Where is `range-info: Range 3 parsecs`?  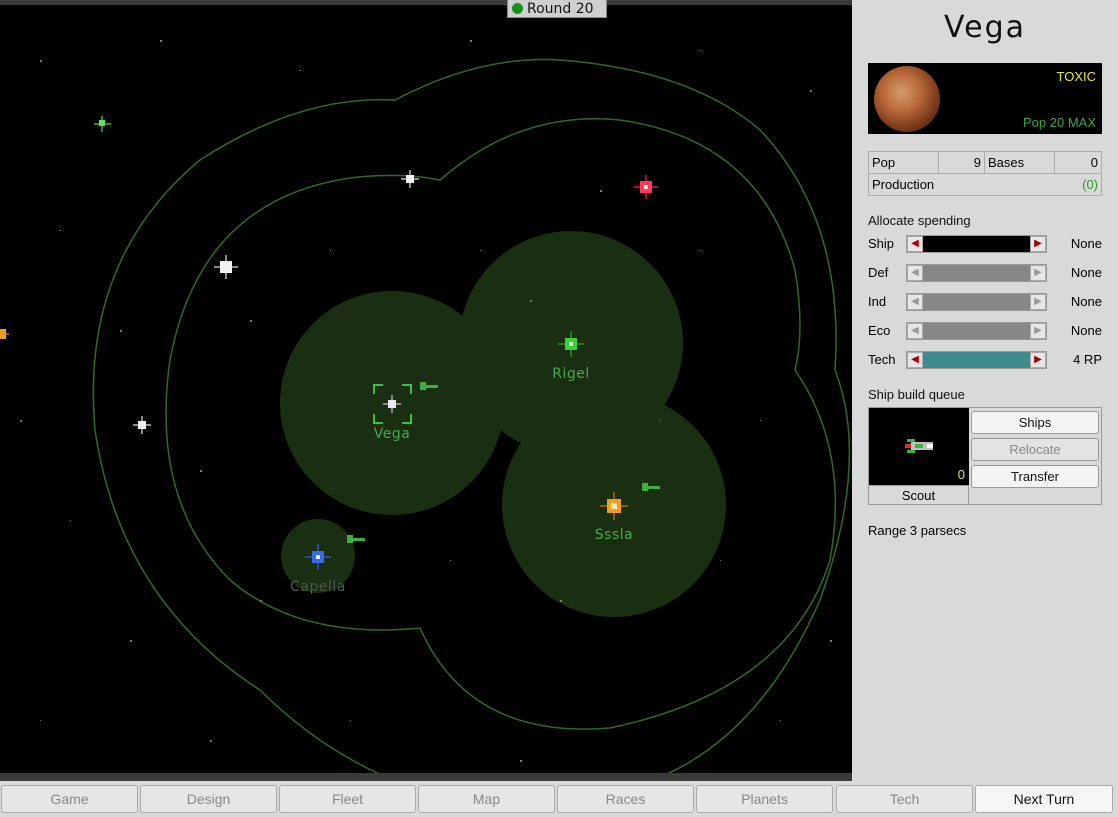 range-info: Range 3 parsecs is located at coordinates (917, 530).